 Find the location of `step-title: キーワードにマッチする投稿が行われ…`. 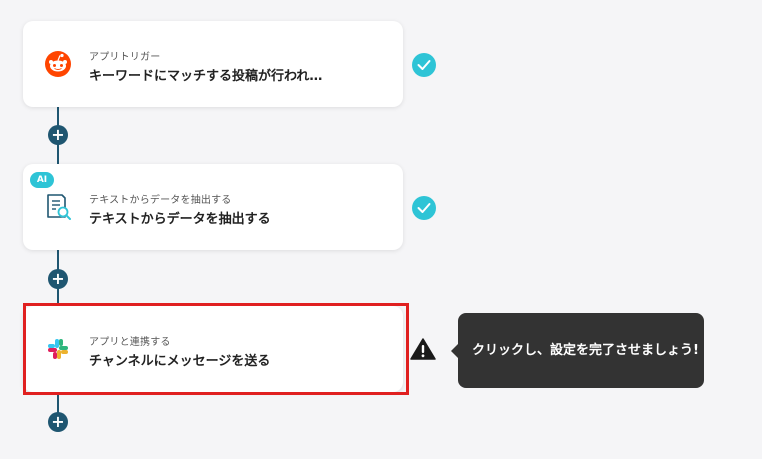

step-title: キーワードにマッチする投稿が行われ… is located at coordinates (206, 76).